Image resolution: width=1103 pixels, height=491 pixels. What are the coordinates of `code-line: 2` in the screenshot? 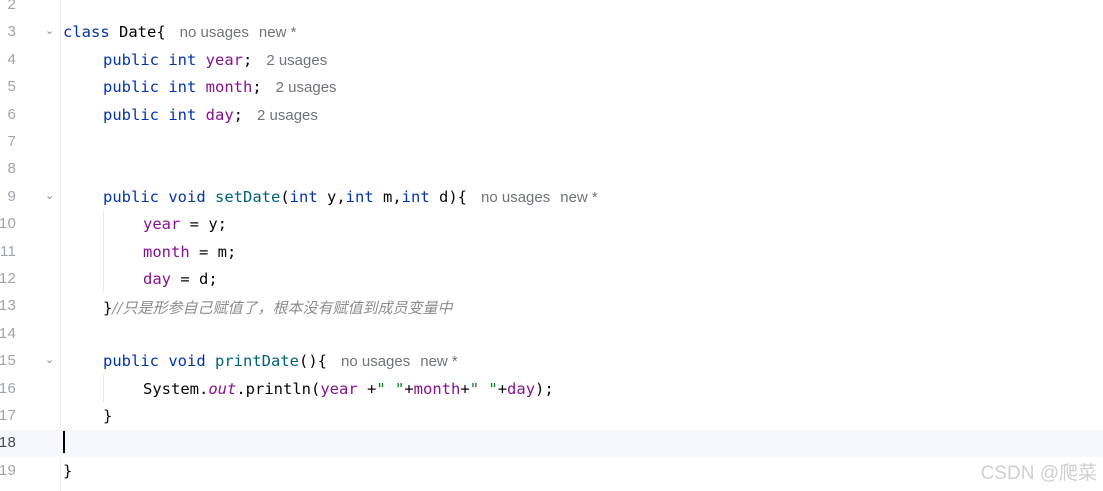 It's located at (551, 9).